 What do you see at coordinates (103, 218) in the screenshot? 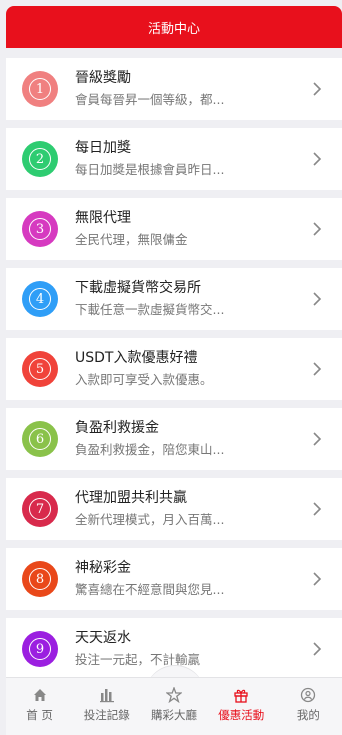
I see `promotion-title: 無限代理` at bounding box center [103, 218].